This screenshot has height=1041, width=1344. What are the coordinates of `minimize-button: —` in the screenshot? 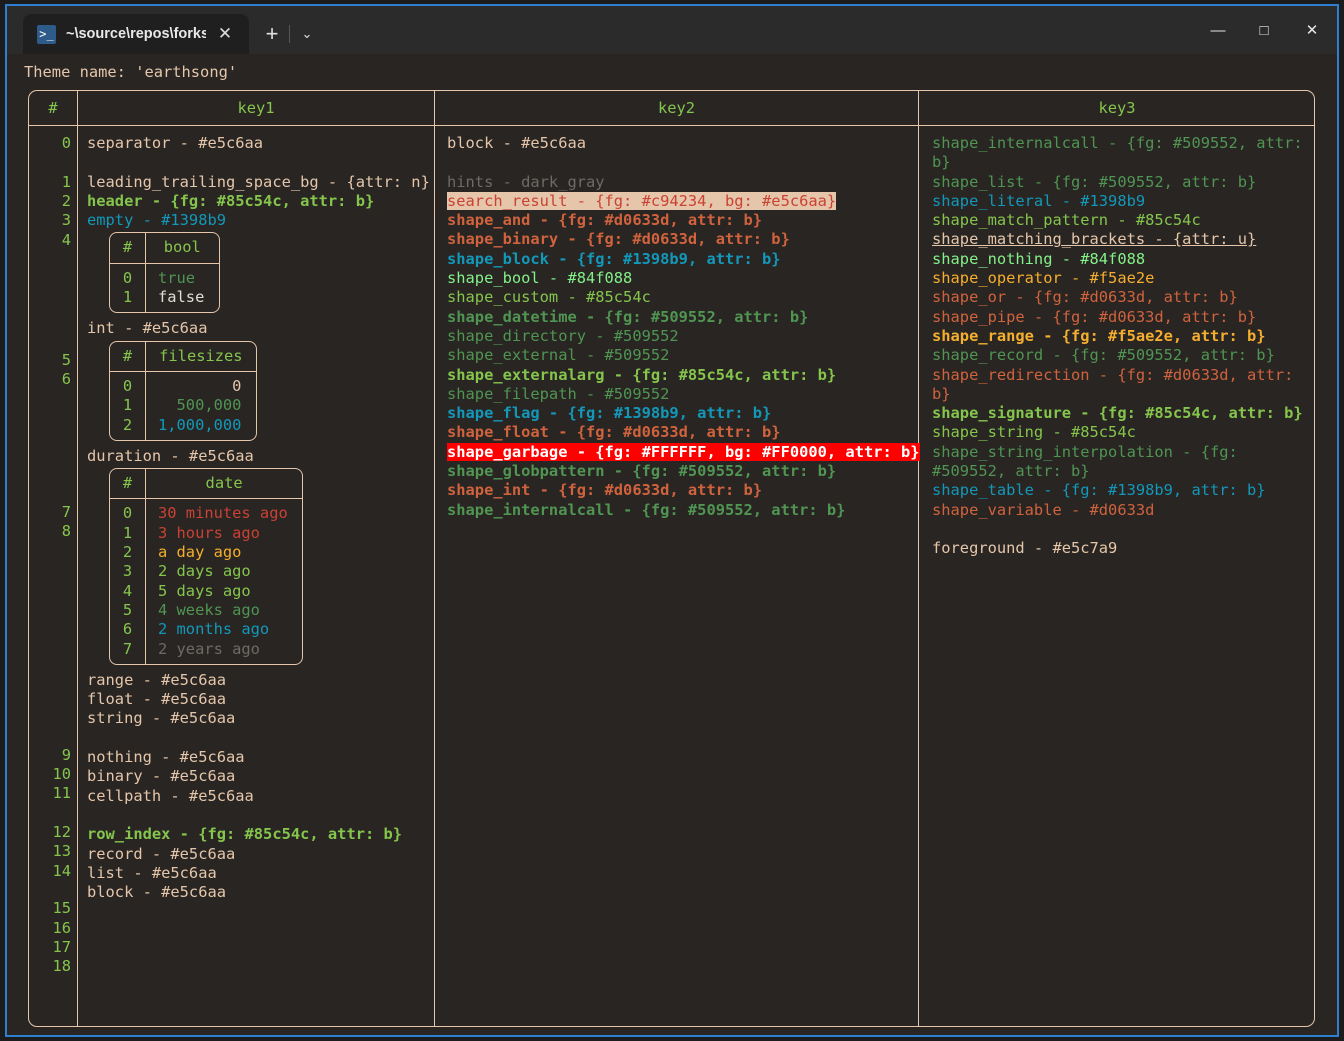 It's located at (1218, 30).